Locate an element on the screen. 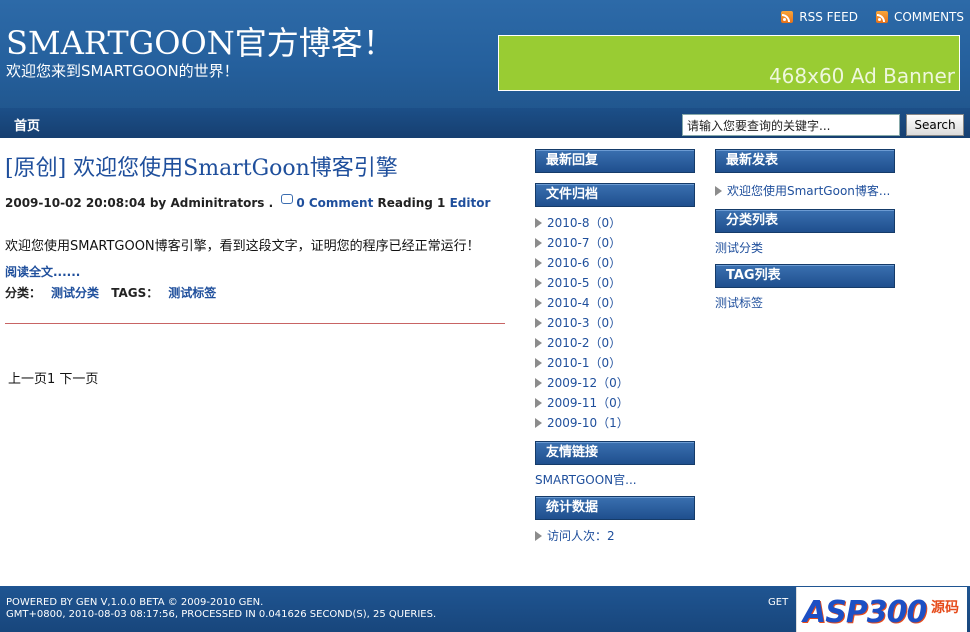 The height and width of the screenshot is (632, 970). archive-item: 2010-7（0） is located at coordinates (615, 243).